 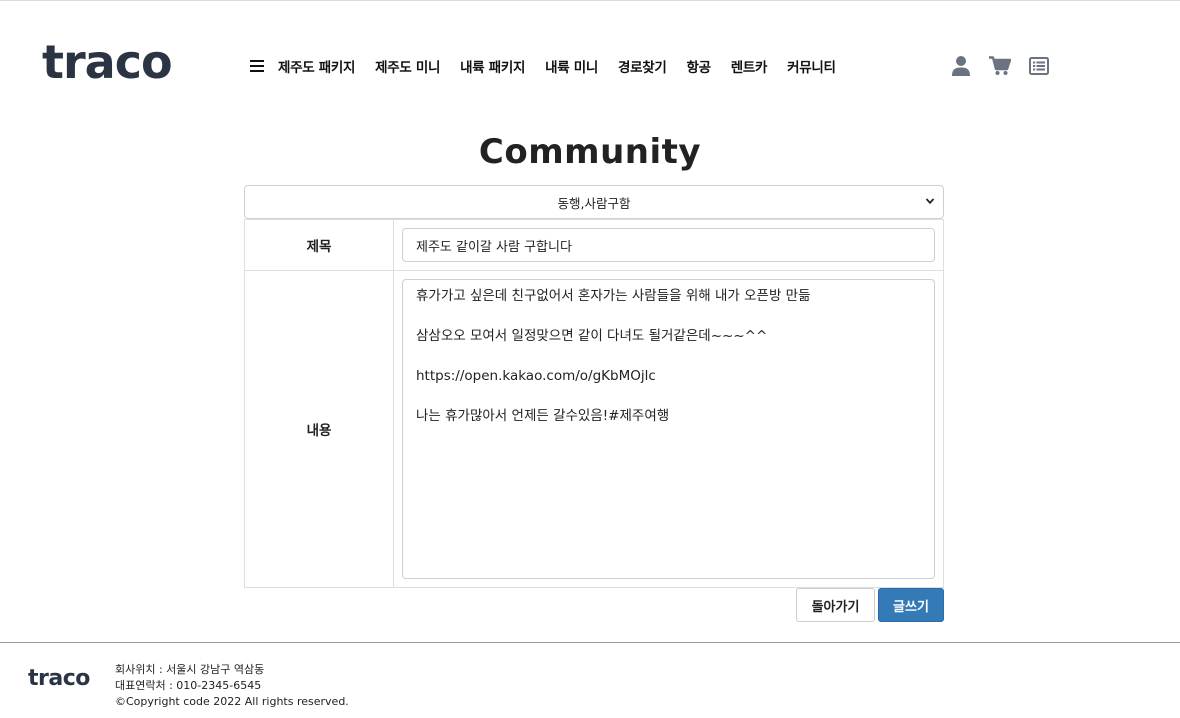 I want to click on header-icons, so click(x=1000, y=66).